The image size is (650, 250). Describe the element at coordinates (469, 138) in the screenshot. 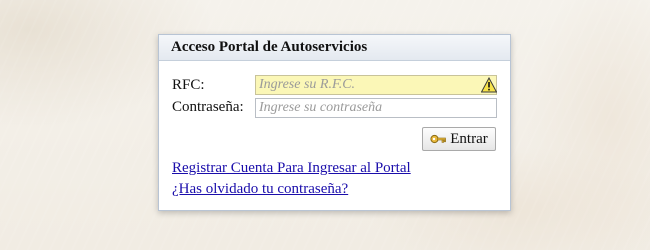

I see `enter-button-label: Entrar` at that location.